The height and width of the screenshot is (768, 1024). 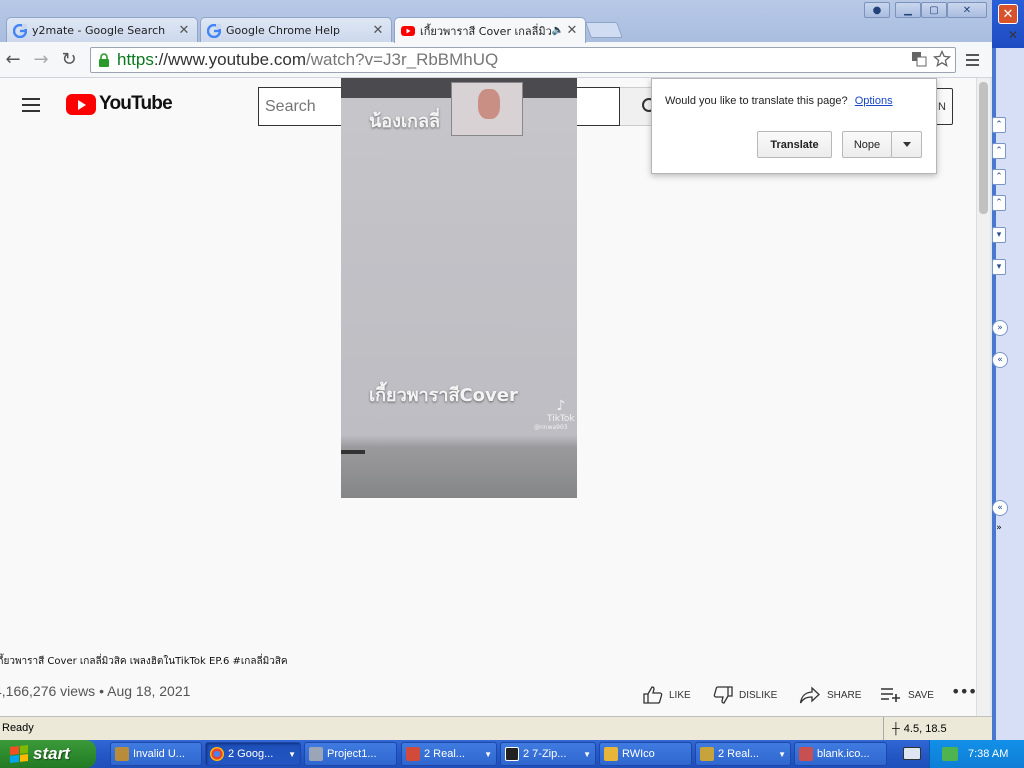 What do you see at coordinates (41, 59) in the screenshot?
I see `forward-arrow-icon: →` at bounding box center [41, 59].